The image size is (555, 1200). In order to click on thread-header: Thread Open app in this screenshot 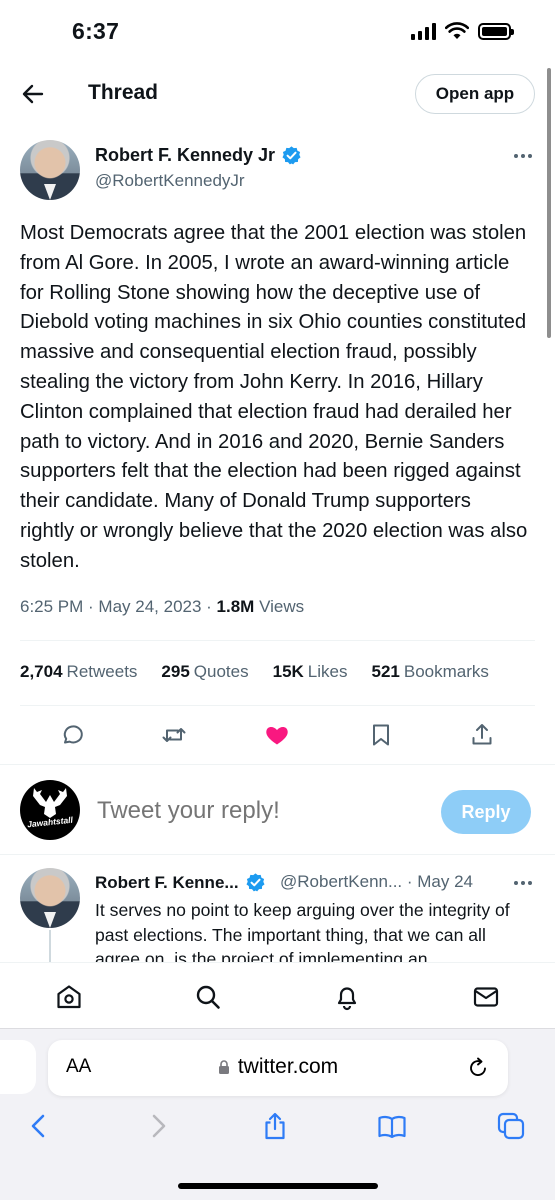, I will do `click(277, 94)`.